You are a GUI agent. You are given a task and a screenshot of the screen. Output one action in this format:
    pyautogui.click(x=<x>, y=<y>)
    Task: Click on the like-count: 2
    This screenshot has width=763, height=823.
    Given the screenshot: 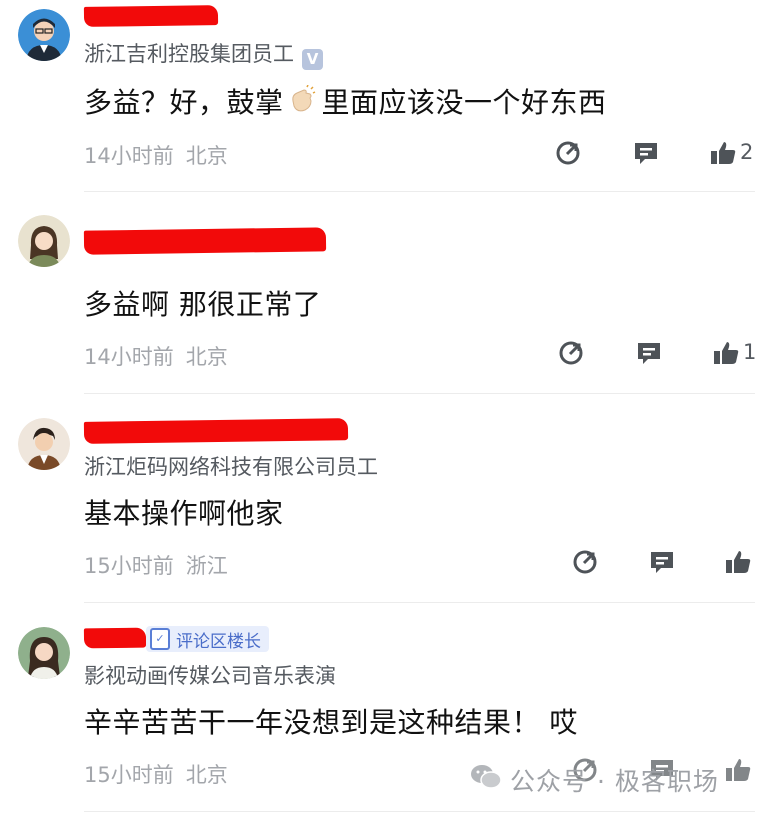 What is the action you would take?
    pyautogui.click(x=747, y=152)
    